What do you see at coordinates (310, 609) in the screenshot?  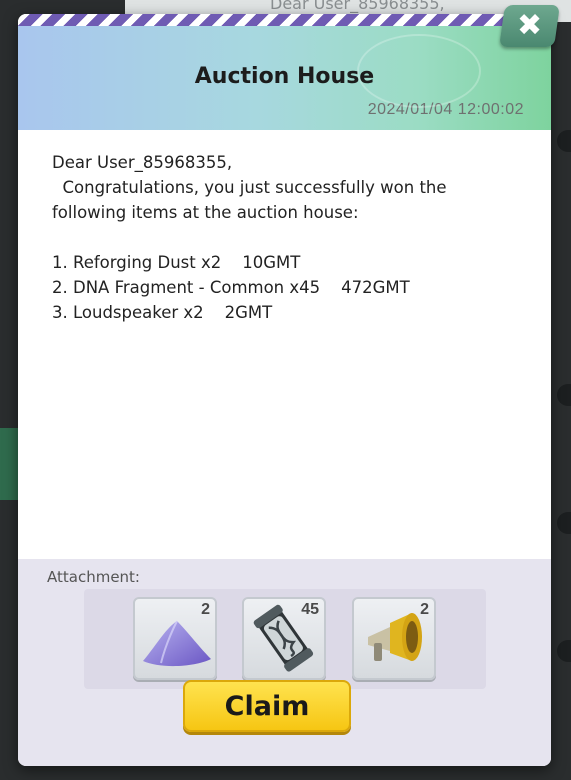 I see `attachment-count: 45` at bounding box center [310, 609].